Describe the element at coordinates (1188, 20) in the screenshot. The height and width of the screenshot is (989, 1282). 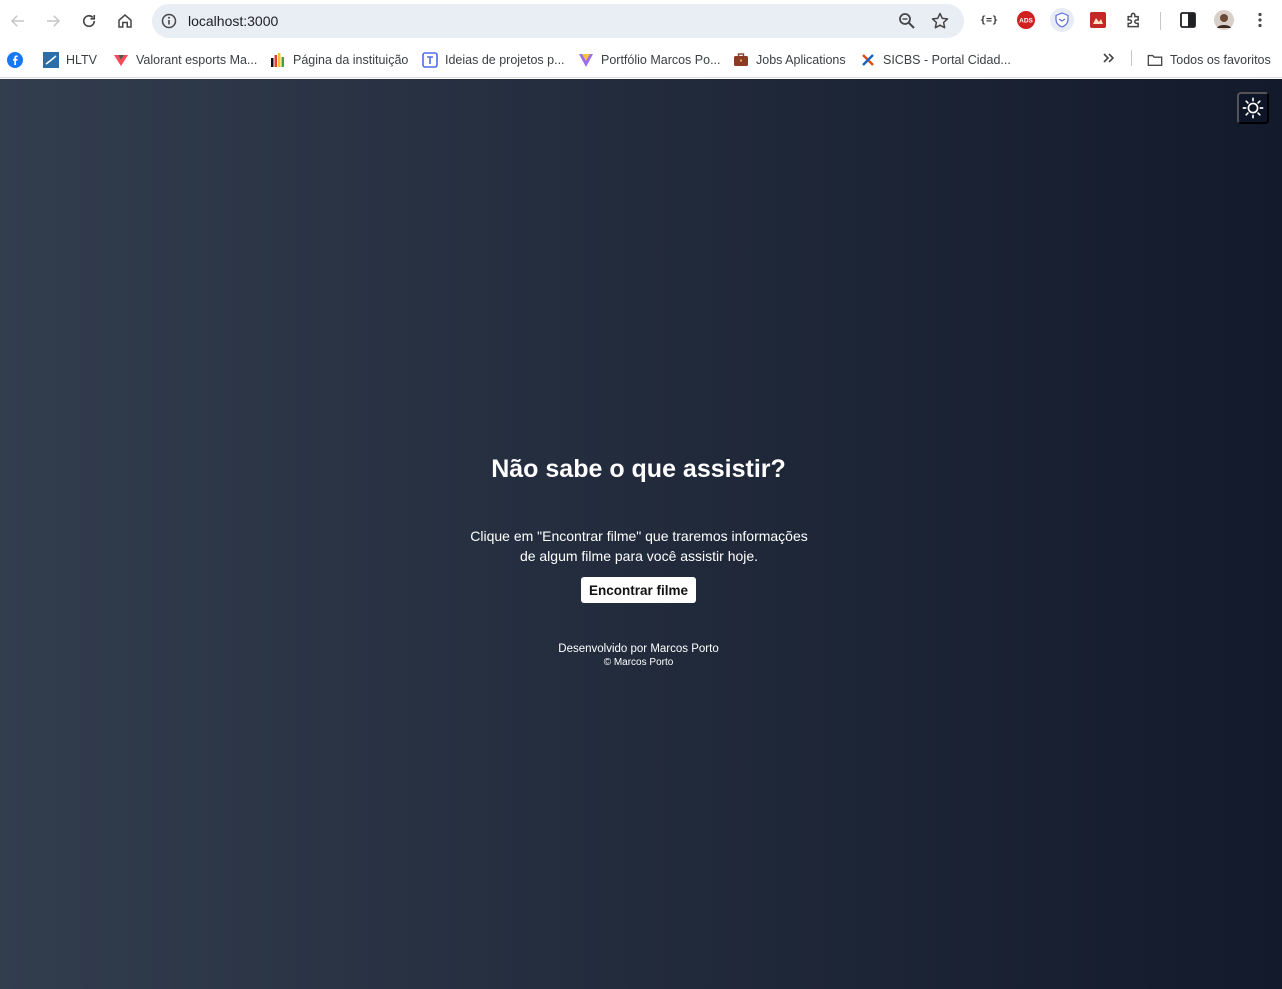
I see `side-panel-icon` at that location.